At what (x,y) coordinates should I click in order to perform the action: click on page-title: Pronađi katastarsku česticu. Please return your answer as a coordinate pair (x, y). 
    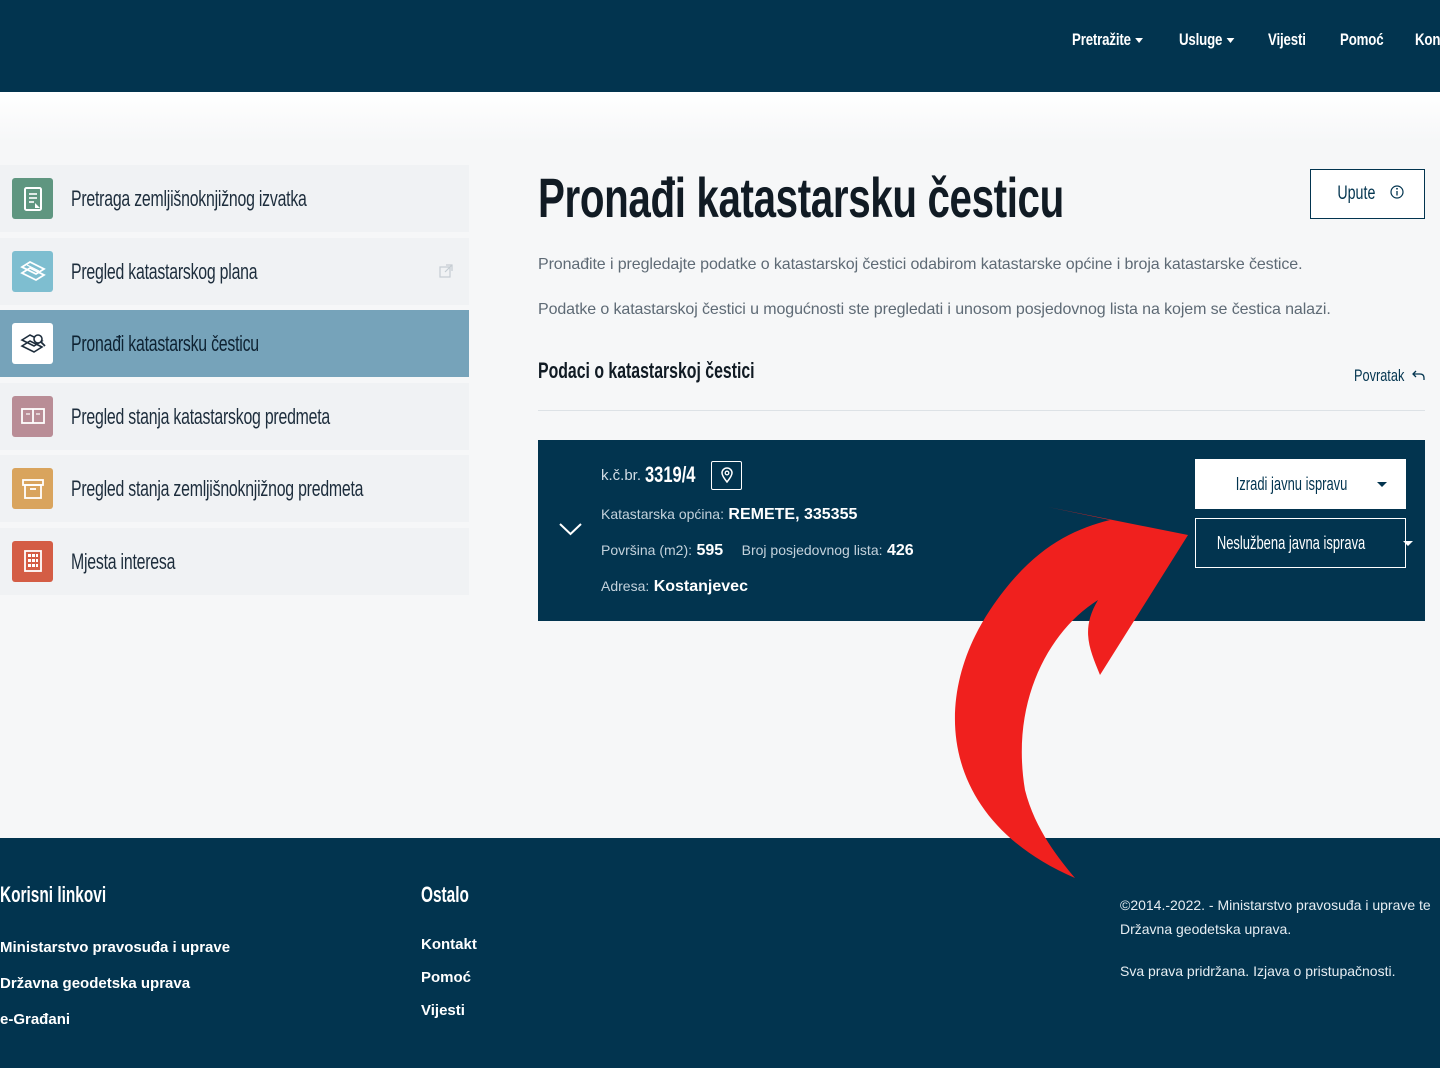
    Looking at the image, I should click on (801, 197).